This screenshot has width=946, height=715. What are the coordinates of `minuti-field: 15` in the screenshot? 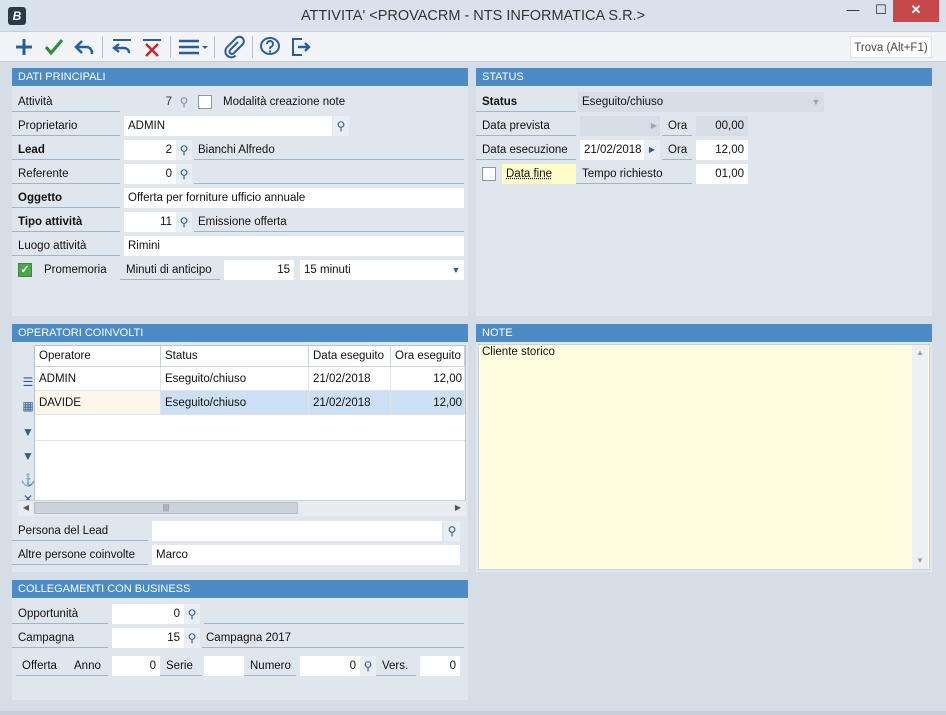 It's located at (259, 270).